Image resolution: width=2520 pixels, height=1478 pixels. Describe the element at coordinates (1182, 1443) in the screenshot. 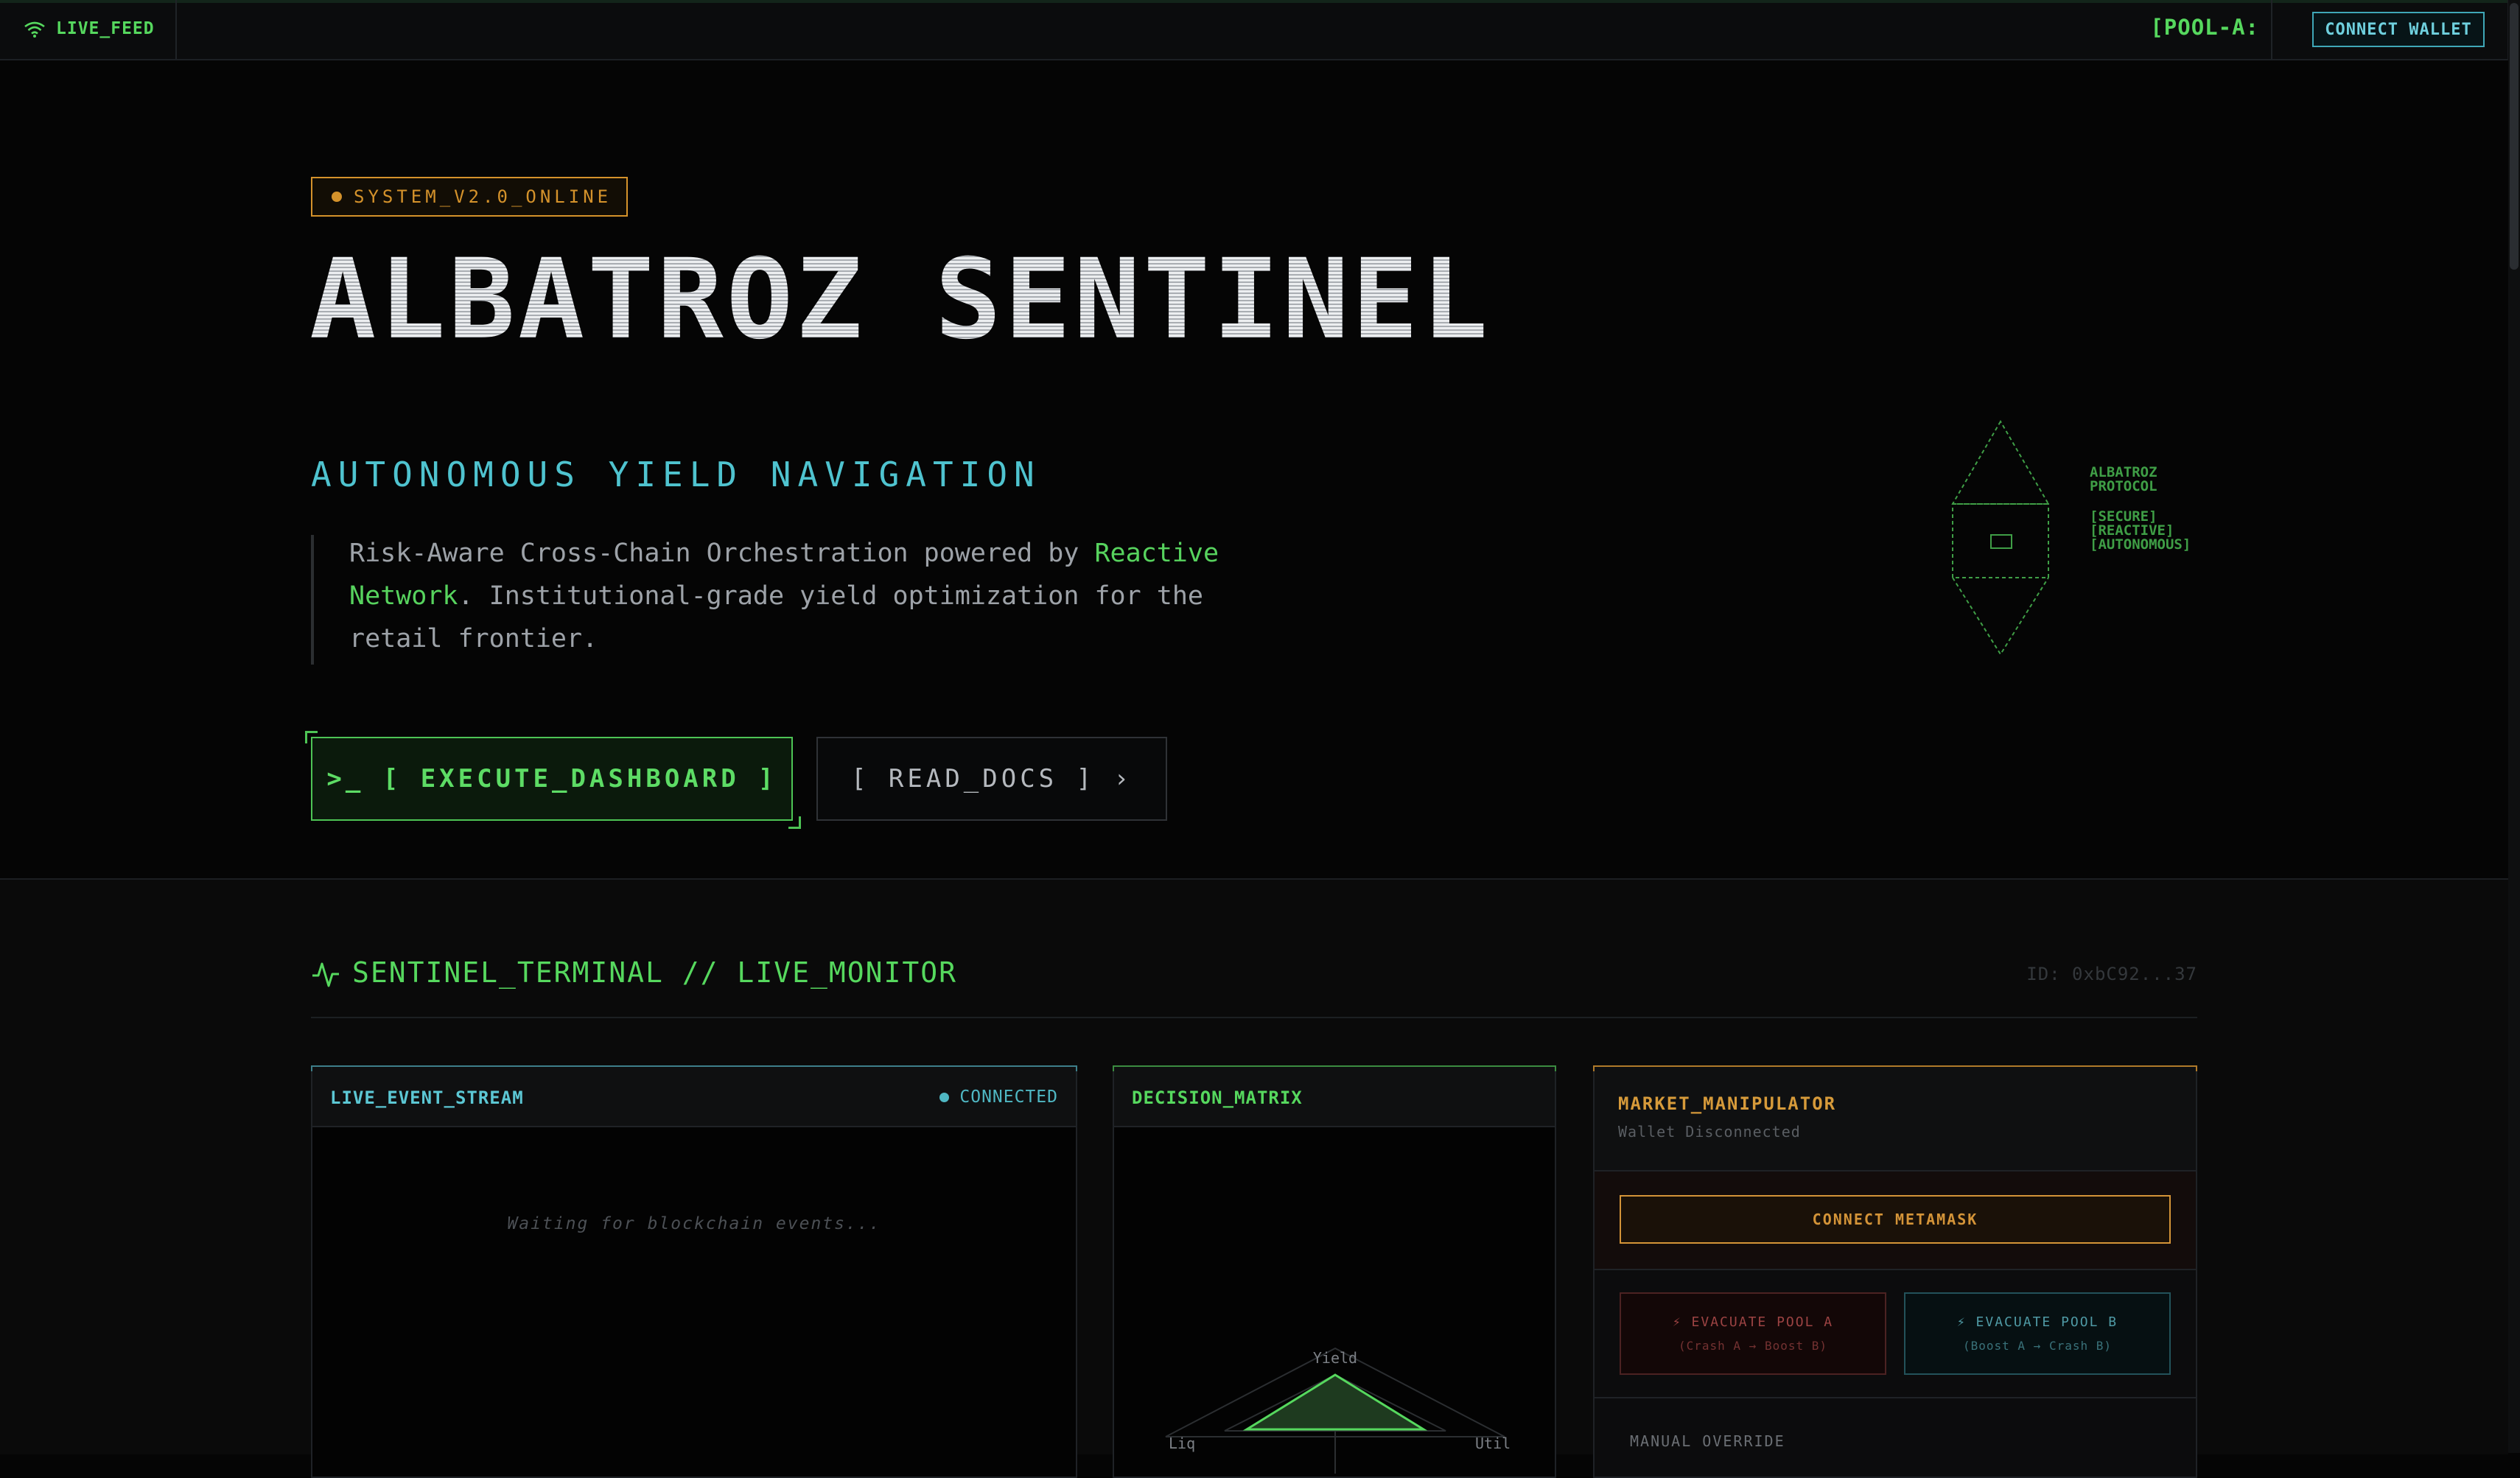

I see `radar-axis-label: Liq` at that location.